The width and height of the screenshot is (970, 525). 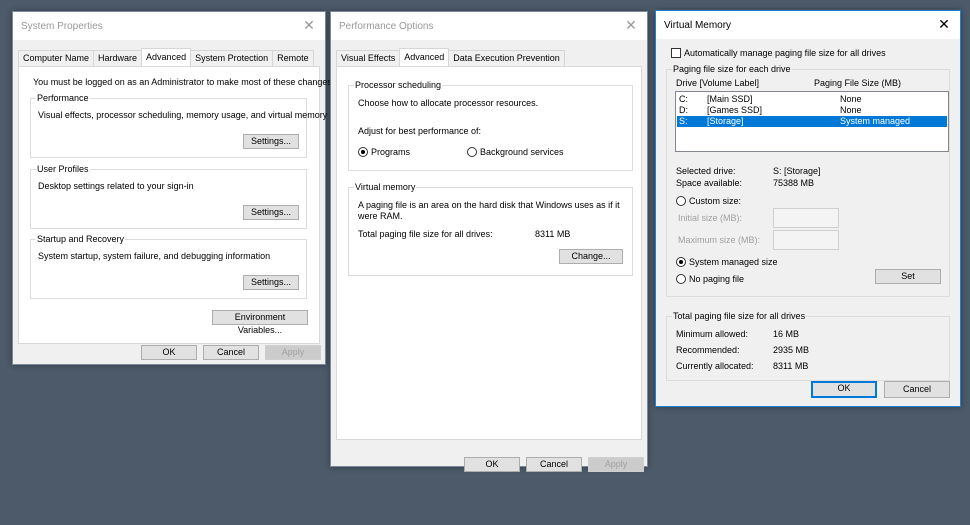 I want to click on space-available-value: 75388 MB, so click(x=794, y=183).